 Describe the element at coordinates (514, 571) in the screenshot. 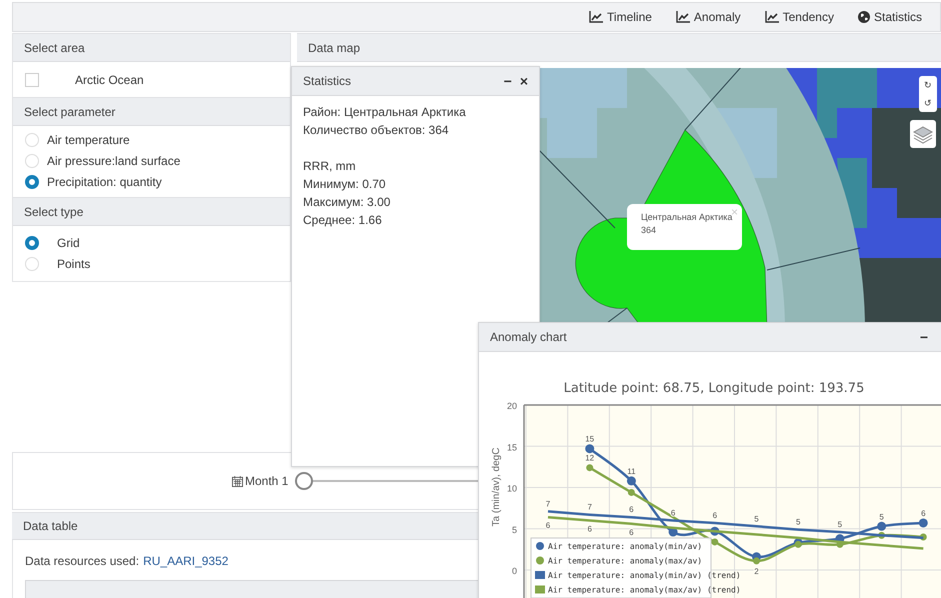

I see `tick-label: 0` at that location.